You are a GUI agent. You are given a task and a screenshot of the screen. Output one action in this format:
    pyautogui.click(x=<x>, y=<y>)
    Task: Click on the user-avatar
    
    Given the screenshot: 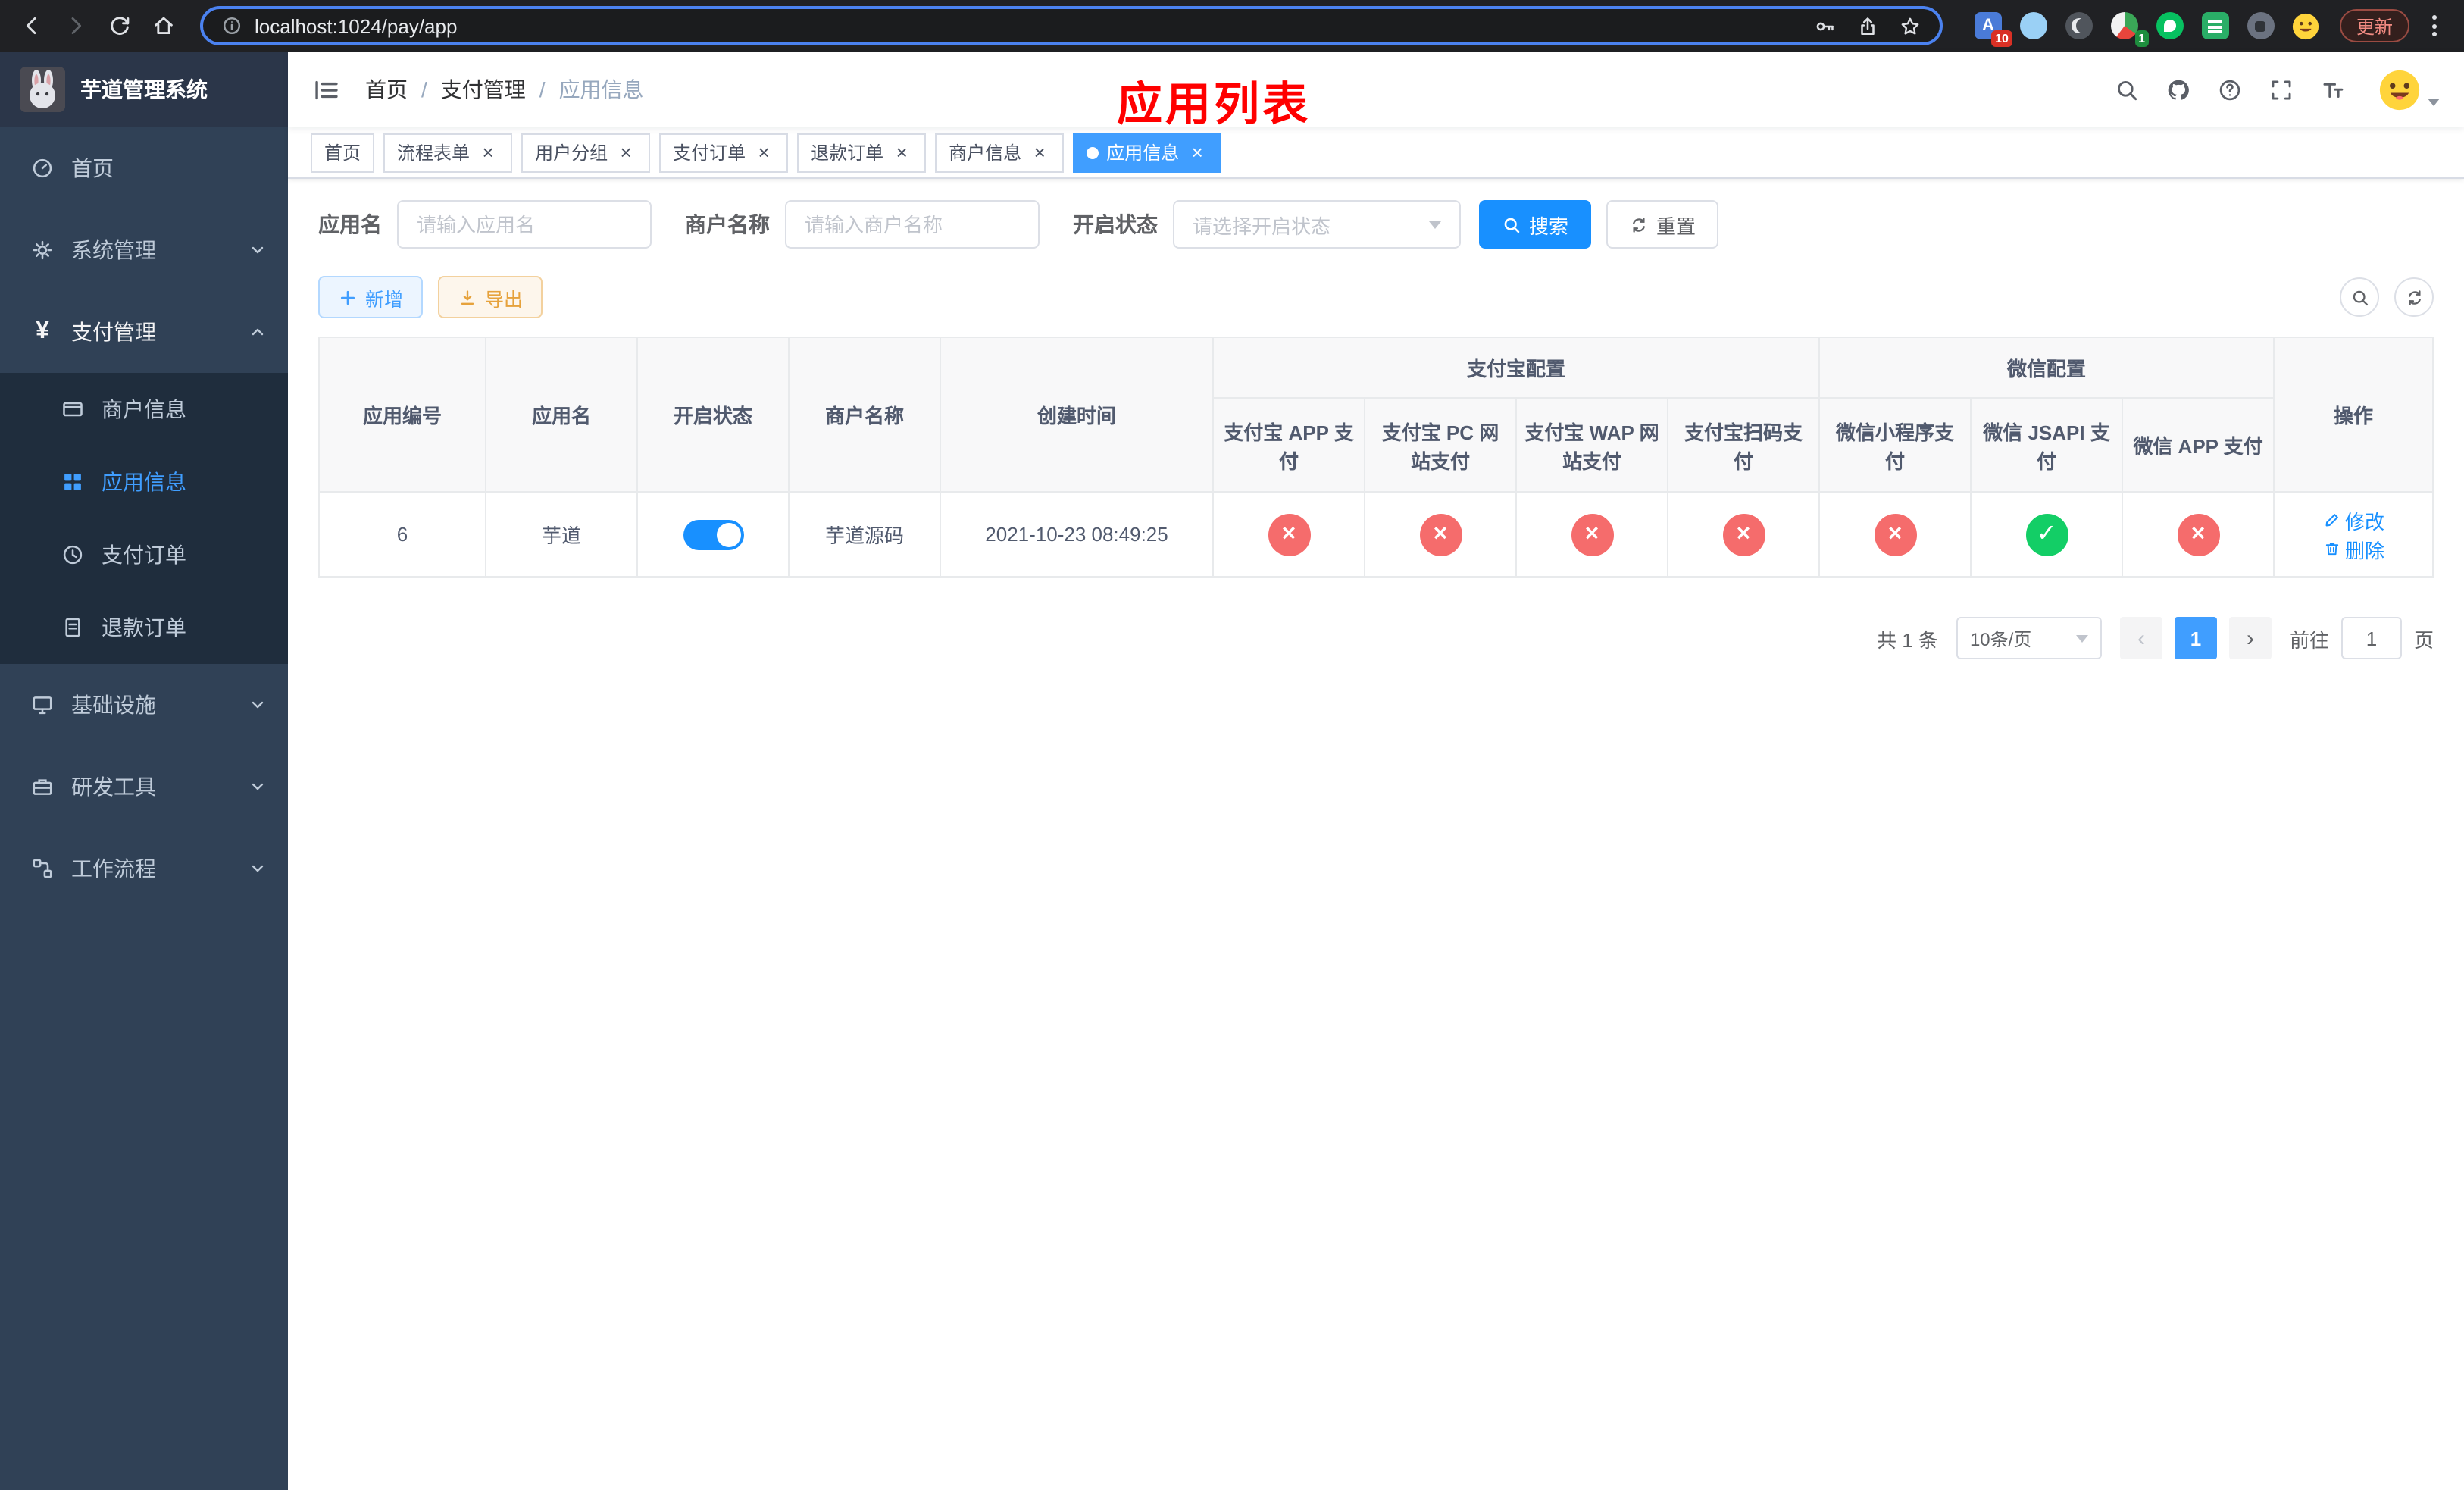 What is the action you would take?
    pyautogui.click(x=2409, y=89)
    